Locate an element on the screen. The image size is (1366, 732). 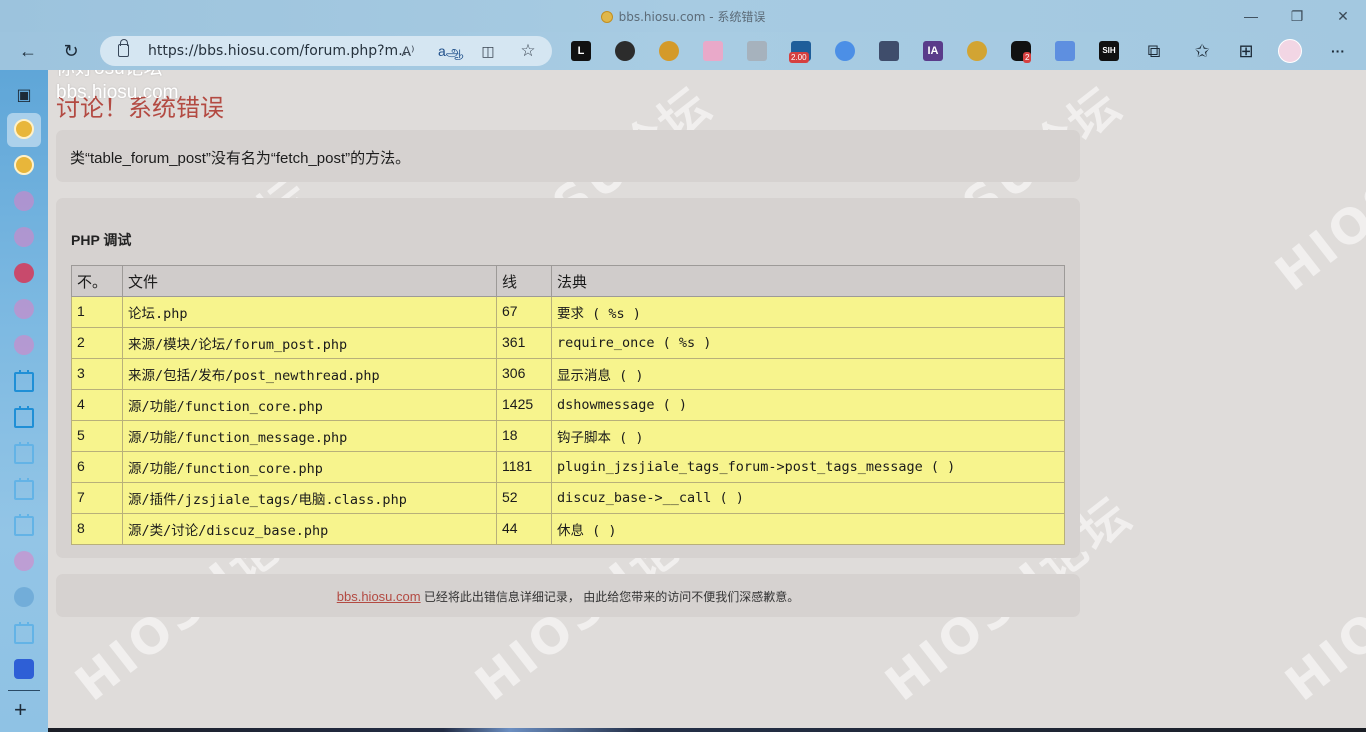
footer-site-link: bbs.hiosu.com is located at coordinates (379, 596).